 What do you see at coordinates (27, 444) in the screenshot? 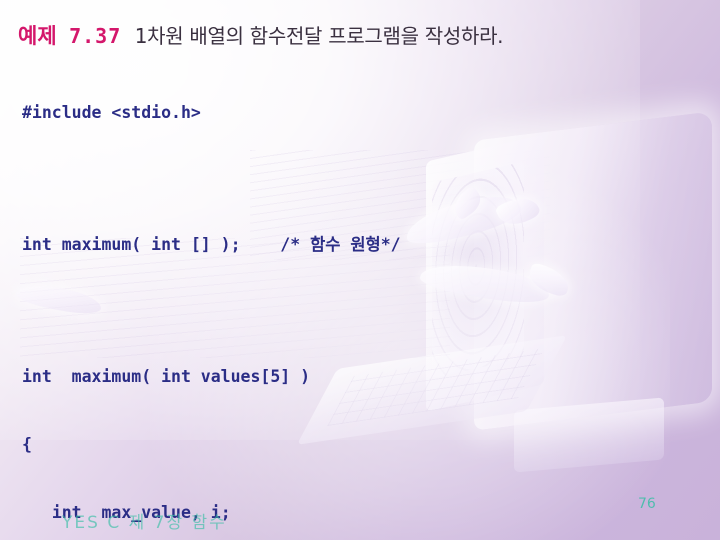
I see `code-line: {` at bounding box center [27, 444].